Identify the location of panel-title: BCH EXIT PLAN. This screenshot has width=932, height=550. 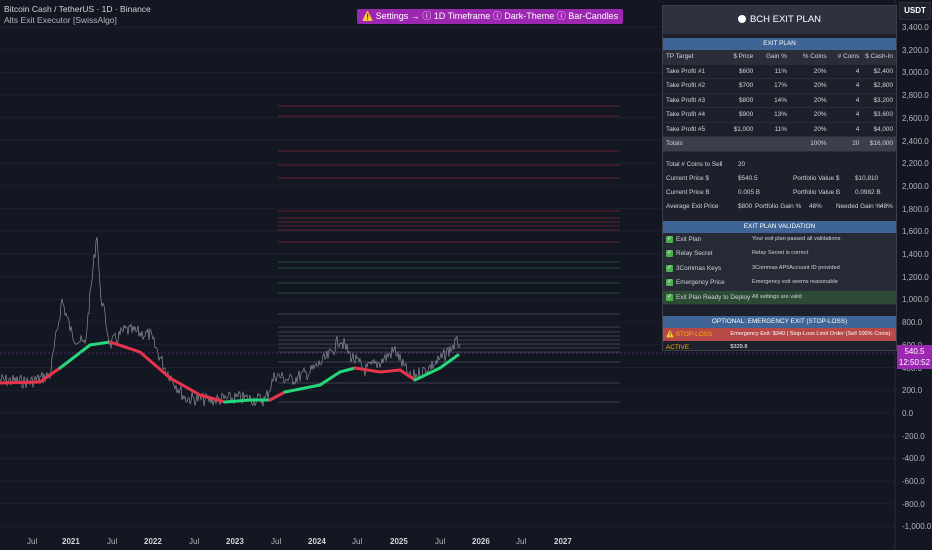
(779, 20).